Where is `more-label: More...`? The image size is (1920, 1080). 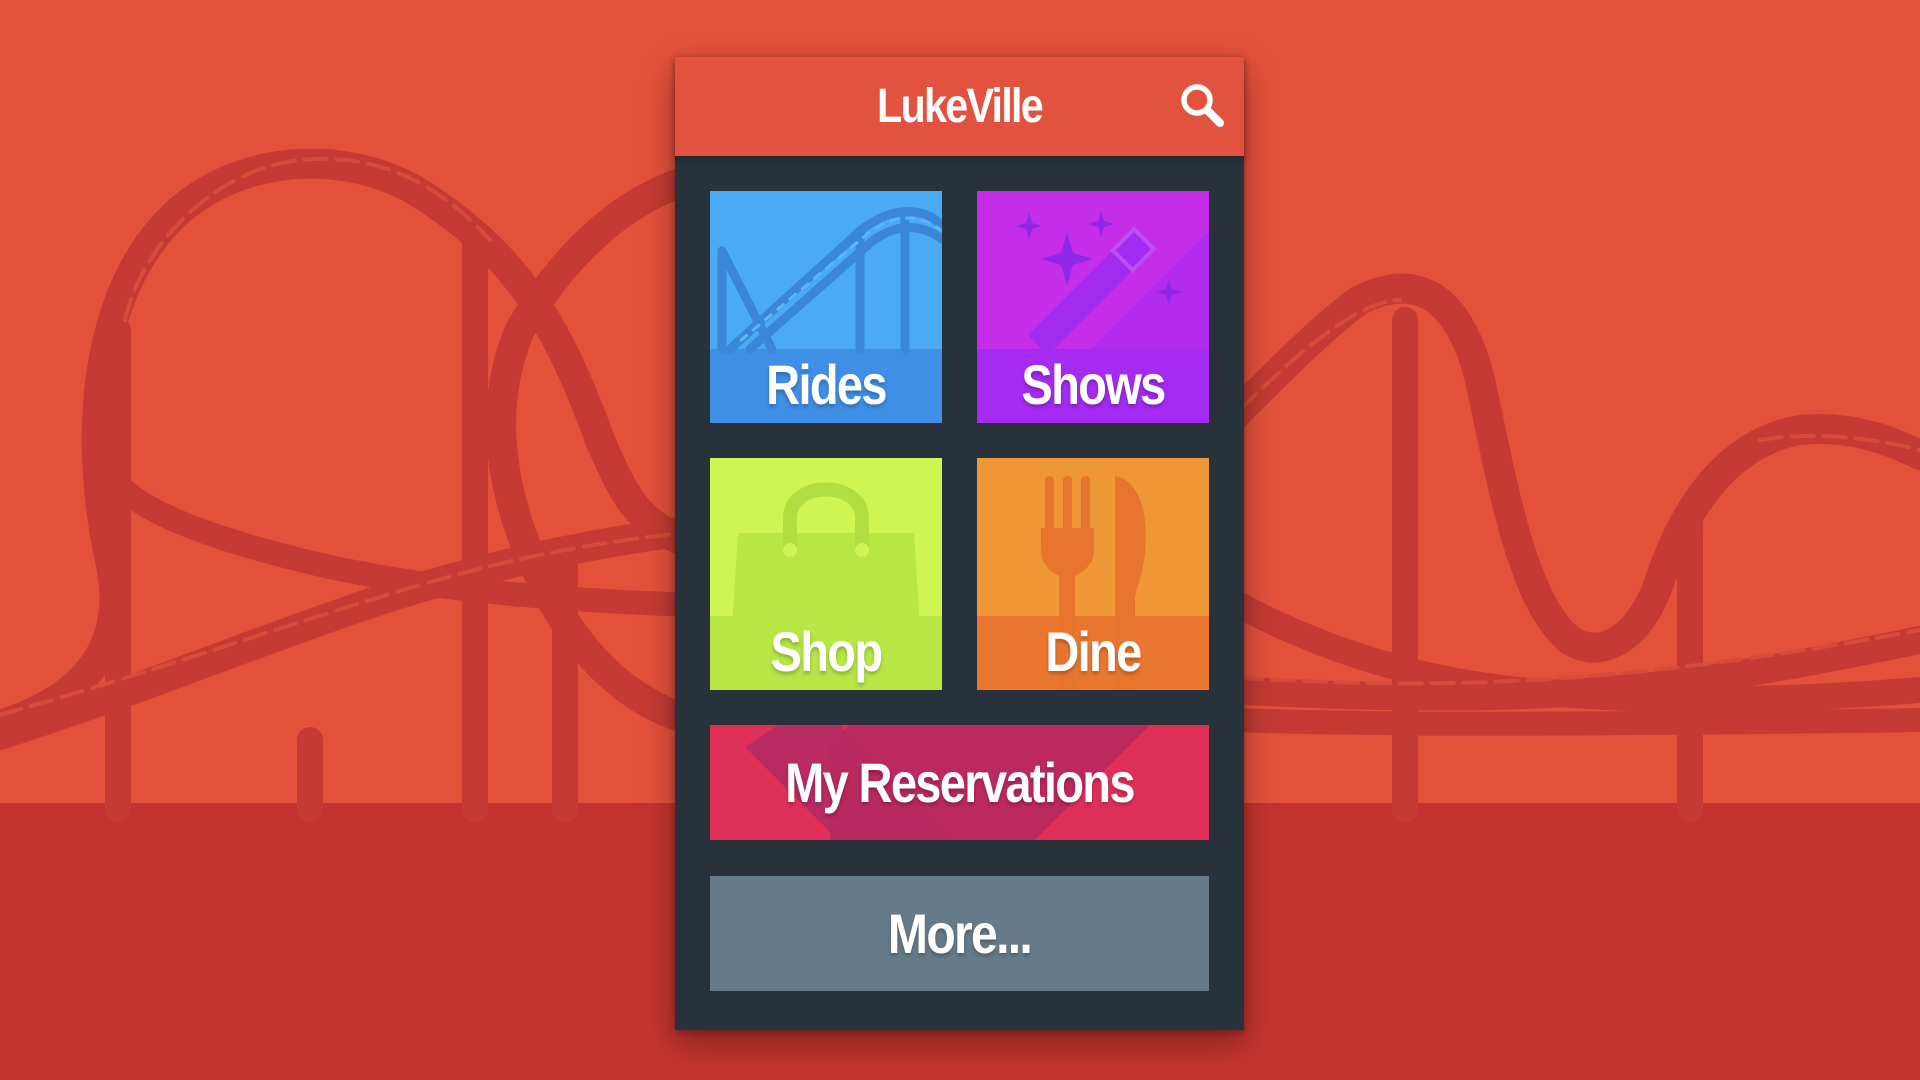 more-label: More... is located at coordinates (960, 933).